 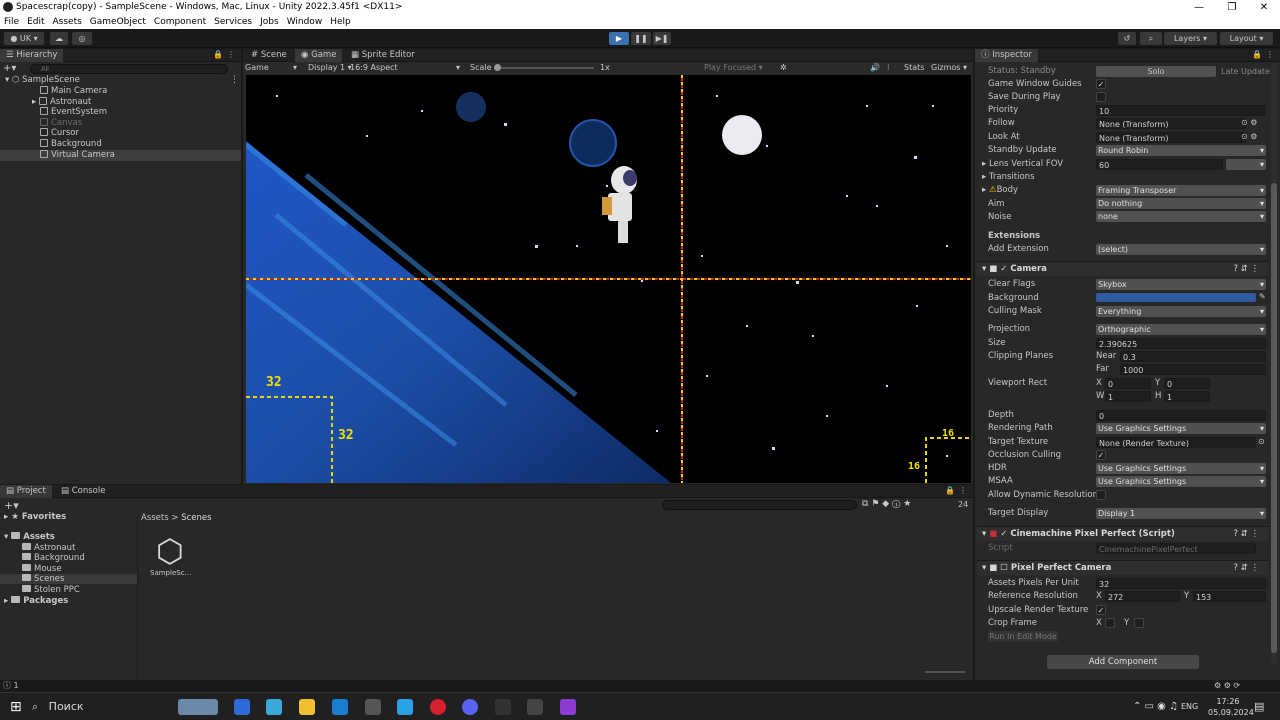 I want to click on object-picker-icon: ⊙, so click(x=1261, y=441).